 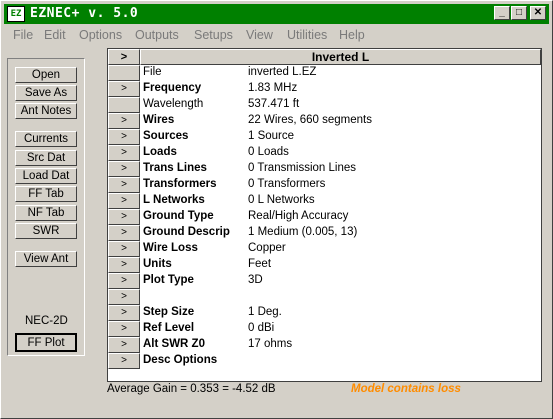 I want to click on grid-row-frequency: > Frequency 1.83 MHz, so click(x=324, y=89).